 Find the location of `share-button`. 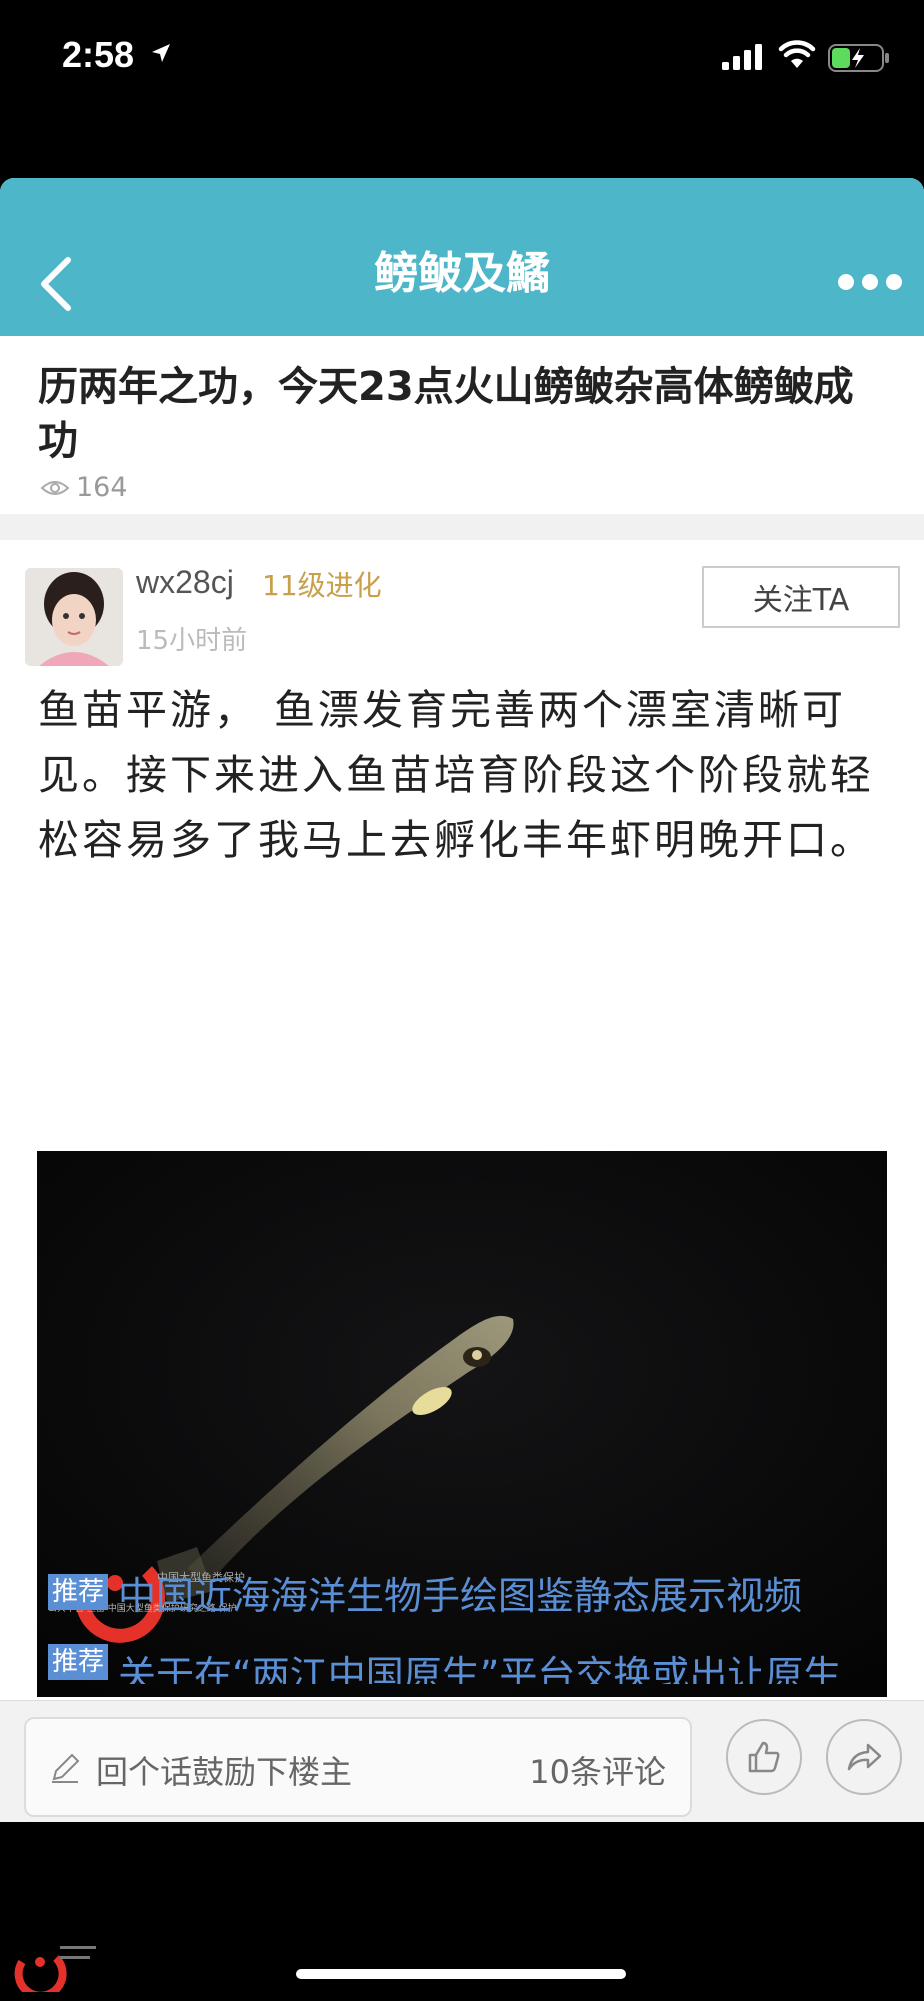

share-button is located at coordinates (864, 1757).